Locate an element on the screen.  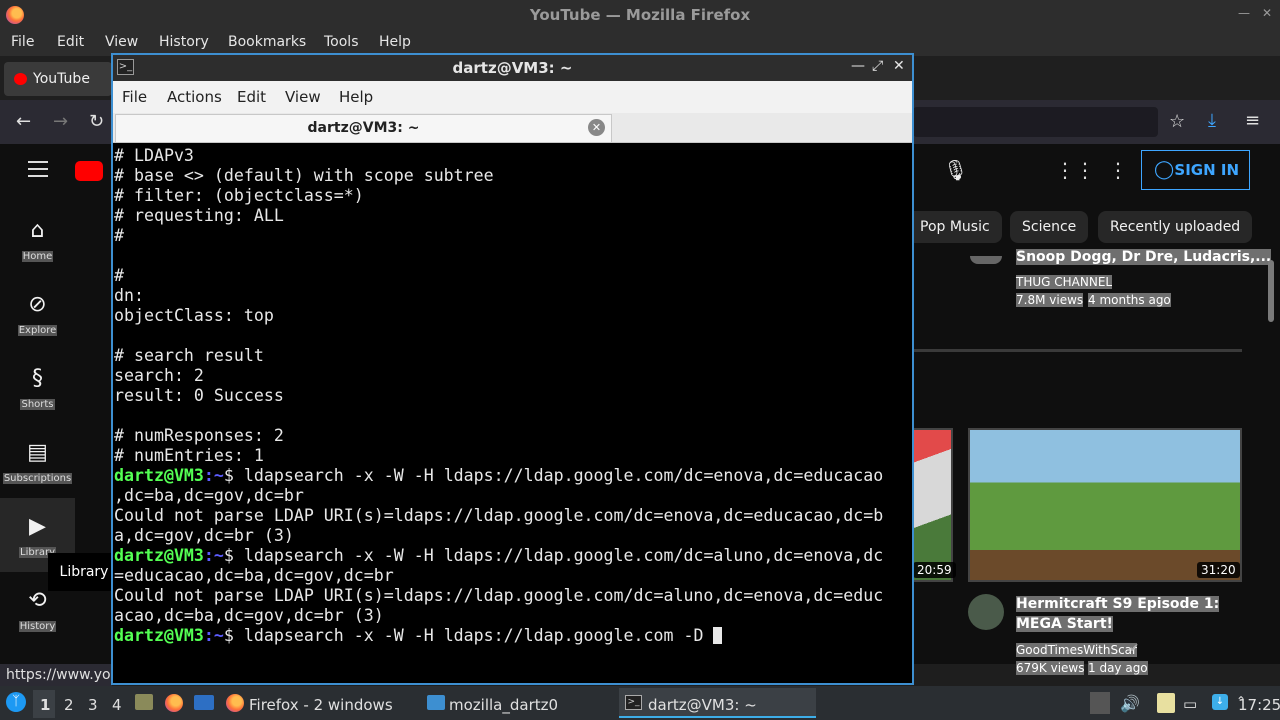
terminal-menubar is located at coordinates (512, 97).